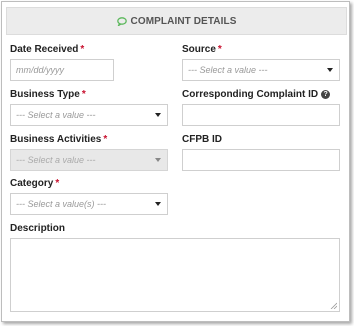 This screenshot has width=354, height=326. I want to click on business-activities-label: Business Activities *, so click(59, 139).